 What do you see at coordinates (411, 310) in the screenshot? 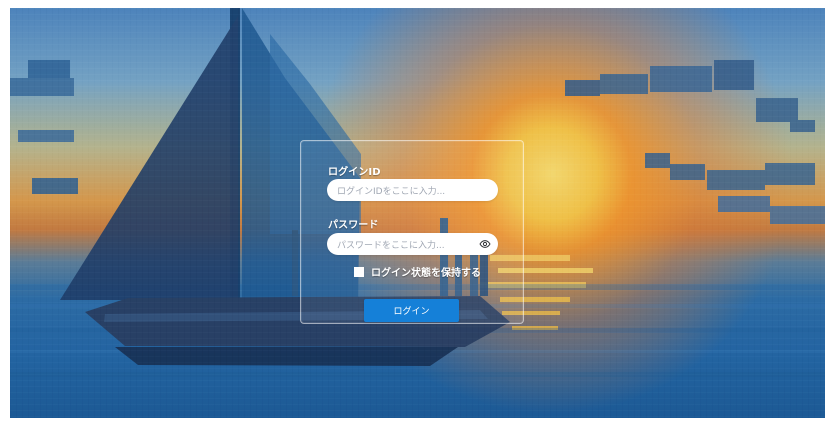
I see `login-button: ログイン` at bounding box center [411, 310].